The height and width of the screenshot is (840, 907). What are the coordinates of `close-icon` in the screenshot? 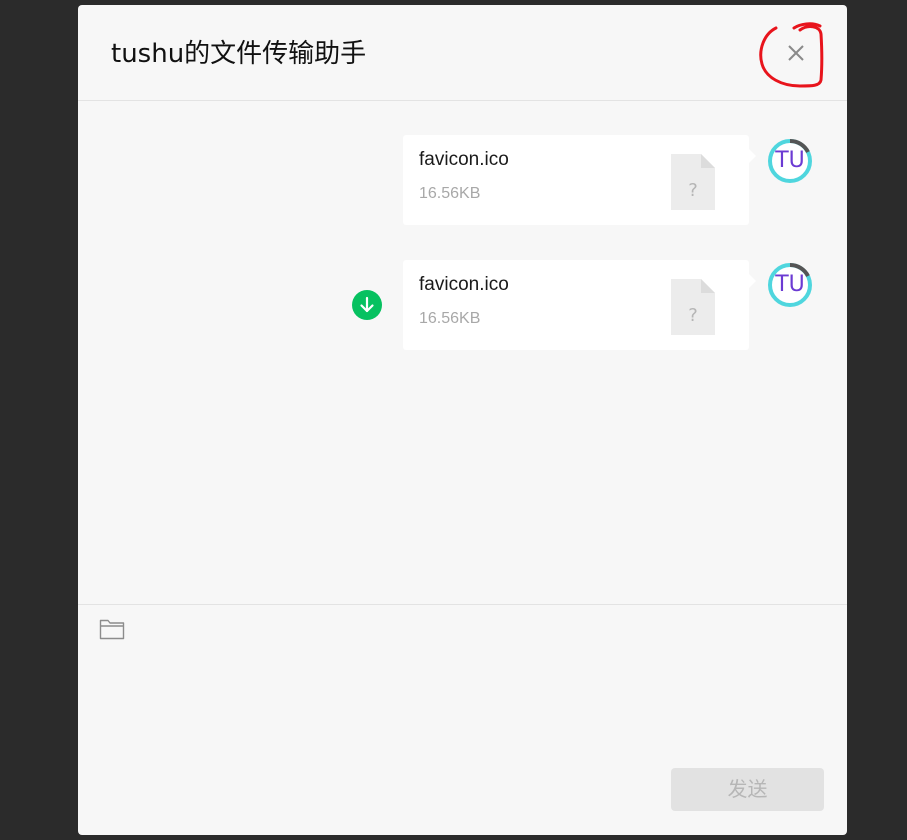 It's located at (796, 53).